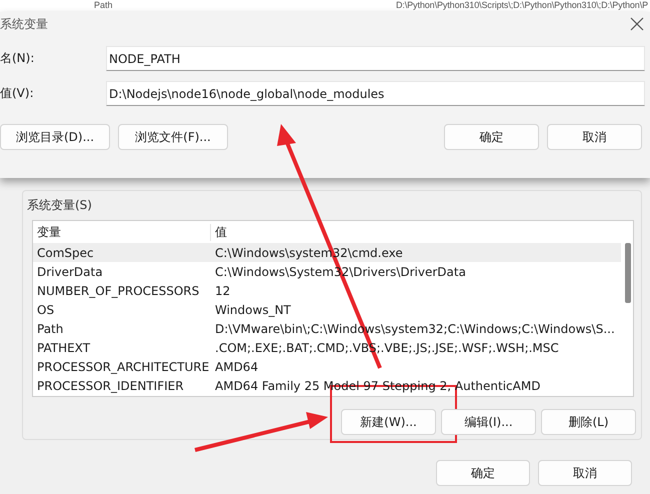  What do you see at coordinates (327, 290) in the screenshot?
I see `list-row: NUMBER_OF_PROCESSORS 12` at bounding box center [327, 290].